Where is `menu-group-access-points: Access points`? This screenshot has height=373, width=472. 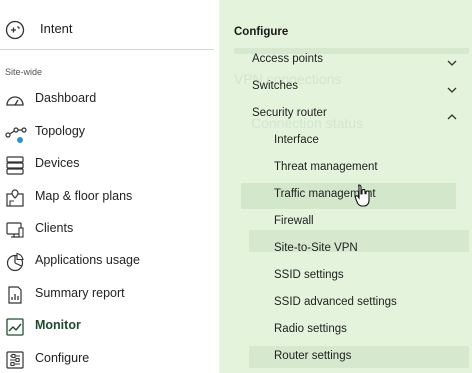
menu-group-access-points: Access points is located at coordinates (354, 61).